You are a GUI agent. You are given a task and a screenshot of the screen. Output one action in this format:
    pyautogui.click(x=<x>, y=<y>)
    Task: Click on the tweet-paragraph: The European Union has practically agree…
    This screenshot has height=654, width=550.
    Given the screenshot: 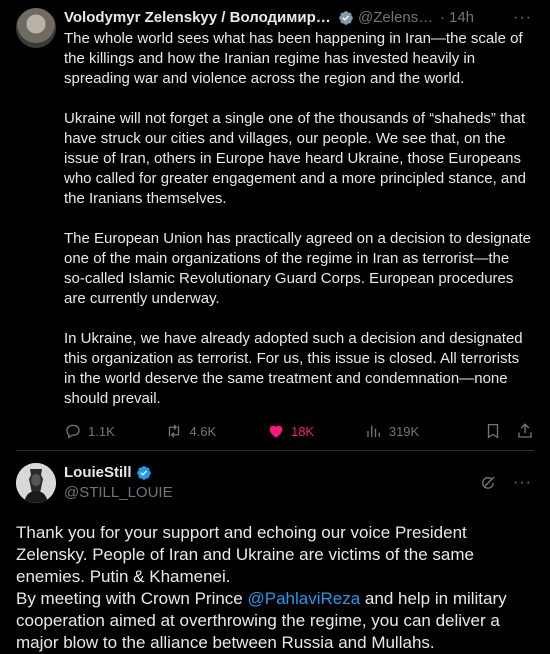 What is the action you would take?
    pyautogui.click(x=297, y=268)
    